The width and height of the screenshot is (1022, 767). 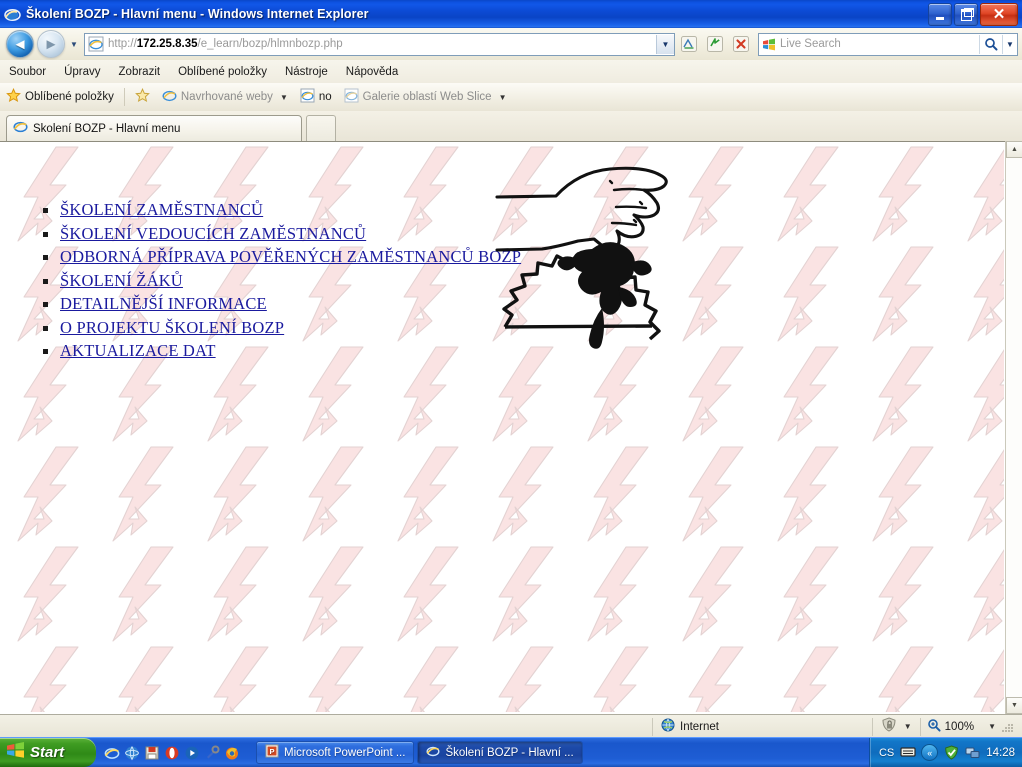 I want to click on minimize-button, so click(x=940, y=14).